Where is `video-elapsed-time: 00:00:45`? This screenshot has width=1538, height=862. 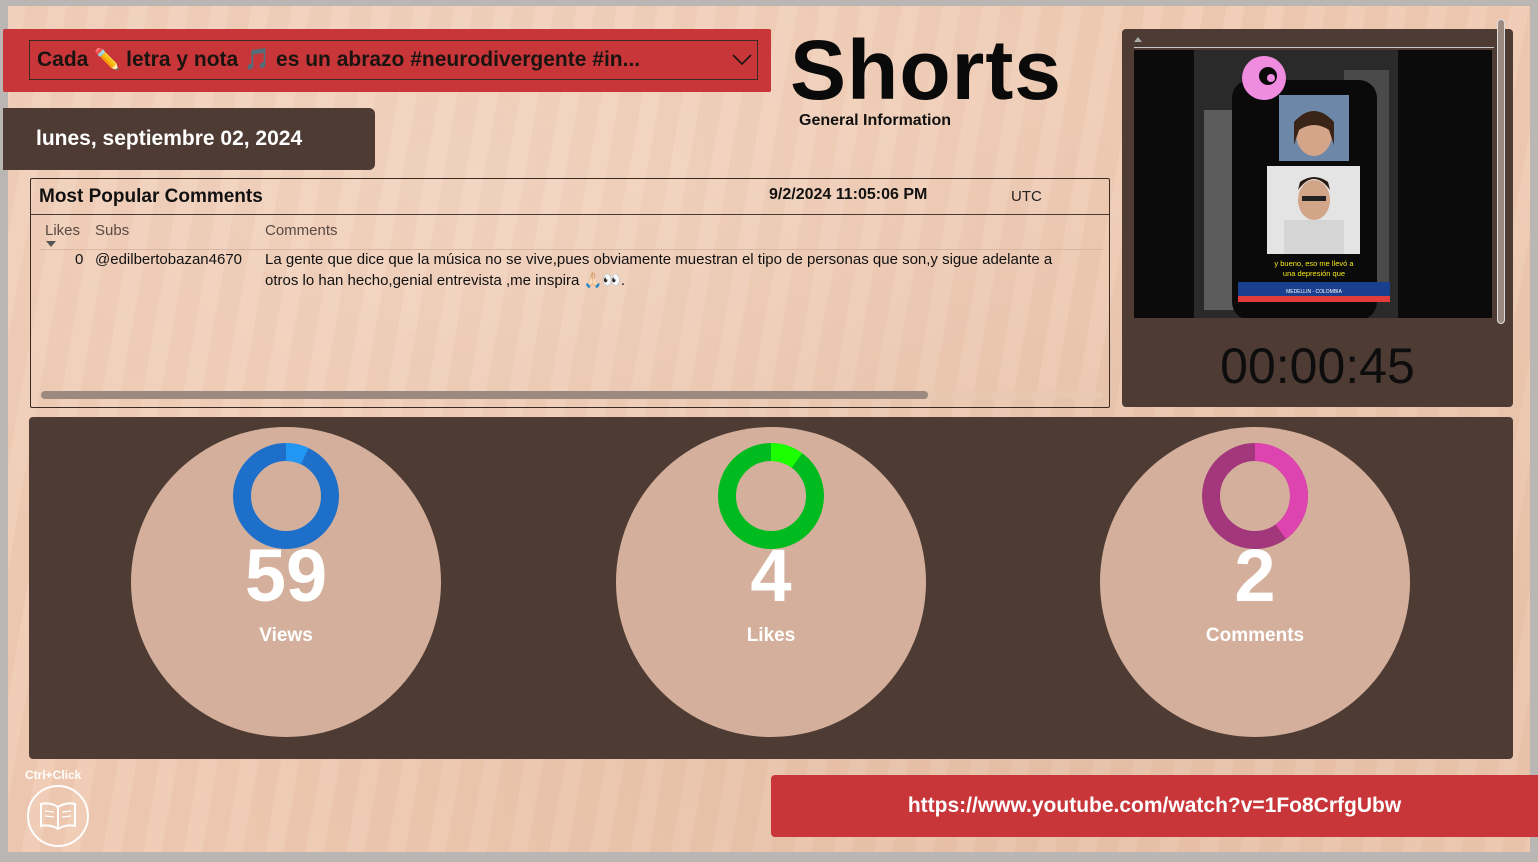 video-elapsed-time: 00:00:45 is located at coordinates (1317, 366).